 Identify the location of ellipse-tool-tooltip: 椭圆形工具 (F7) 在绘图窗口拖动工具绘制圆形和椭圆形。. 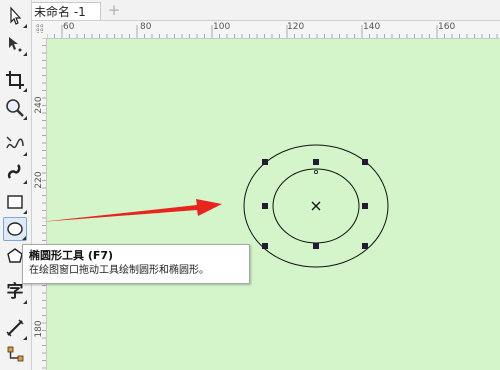
(136, 264).